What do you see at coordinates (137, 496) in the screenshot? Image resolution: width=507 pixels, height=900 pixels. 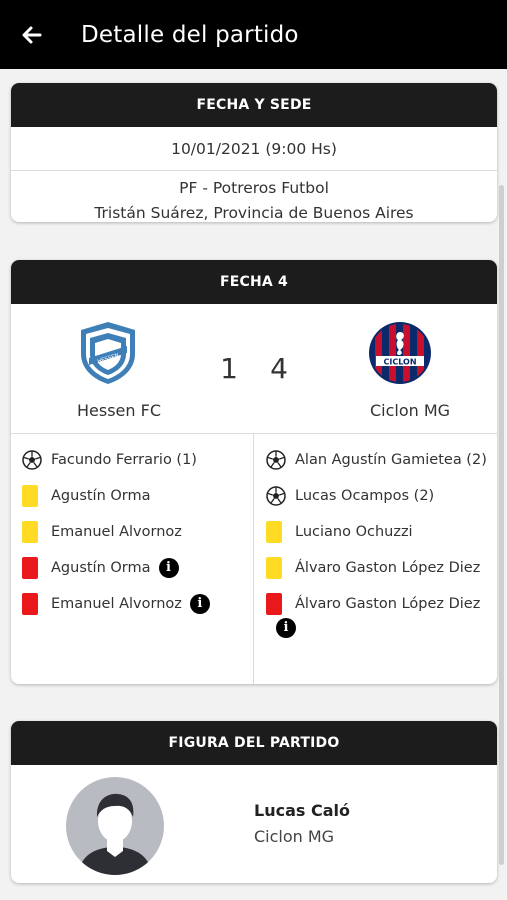 I see `event-yellow-card: Agustín Orma` at bounding box center [137, 496].